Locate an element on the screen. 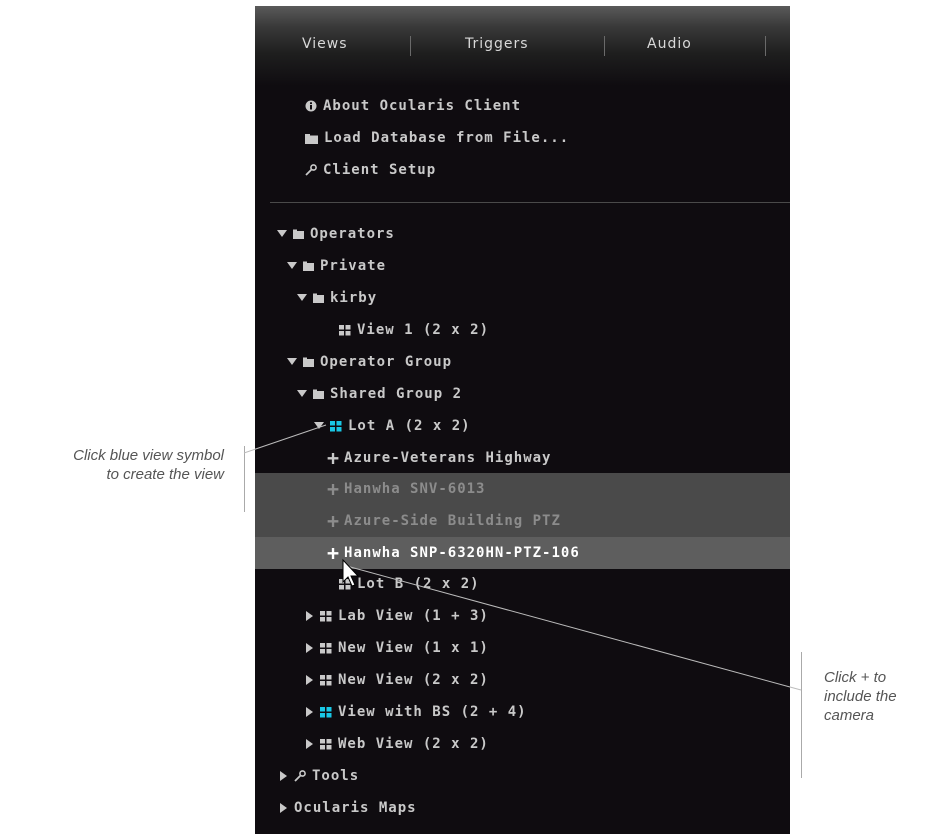 The image size is (930, 834). tree-item-tools: Tools is located at coordinates (522, 776).